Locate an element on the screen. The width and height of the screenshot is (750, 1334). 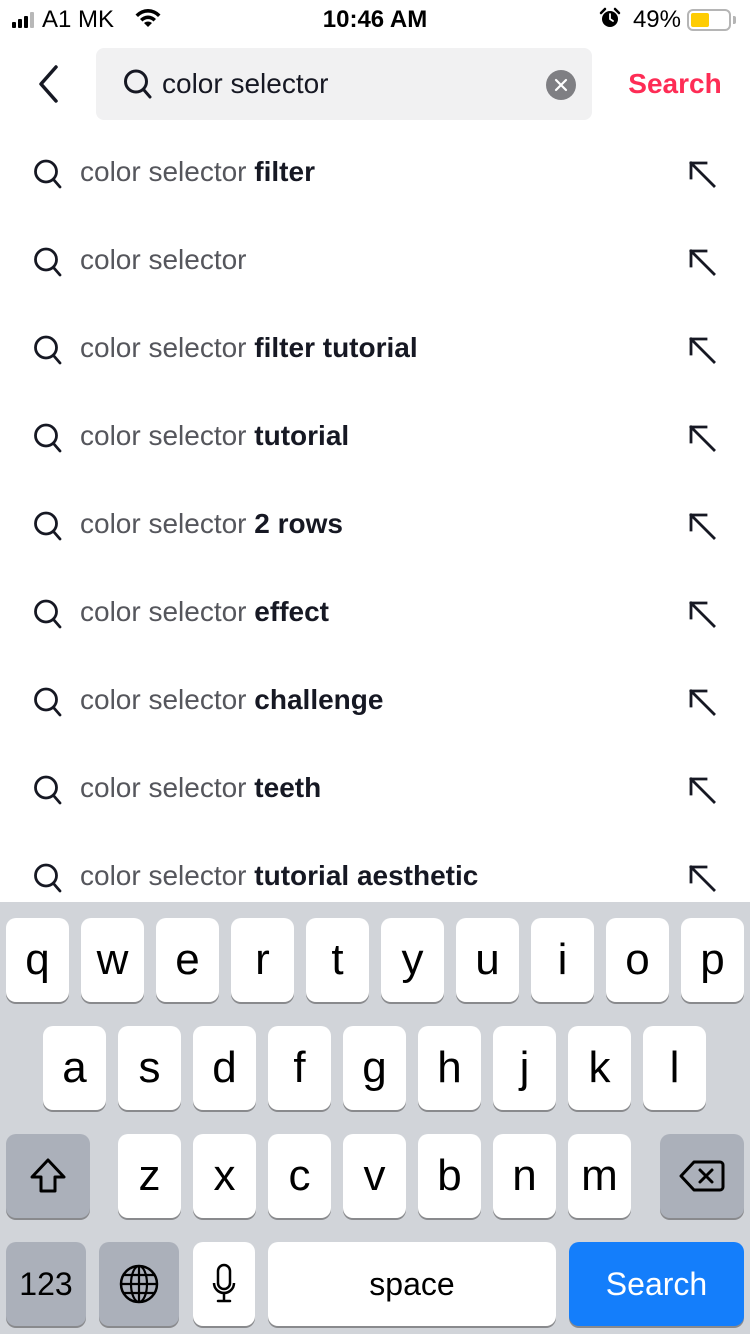
key-i: i is located at coordinates (562, 960).